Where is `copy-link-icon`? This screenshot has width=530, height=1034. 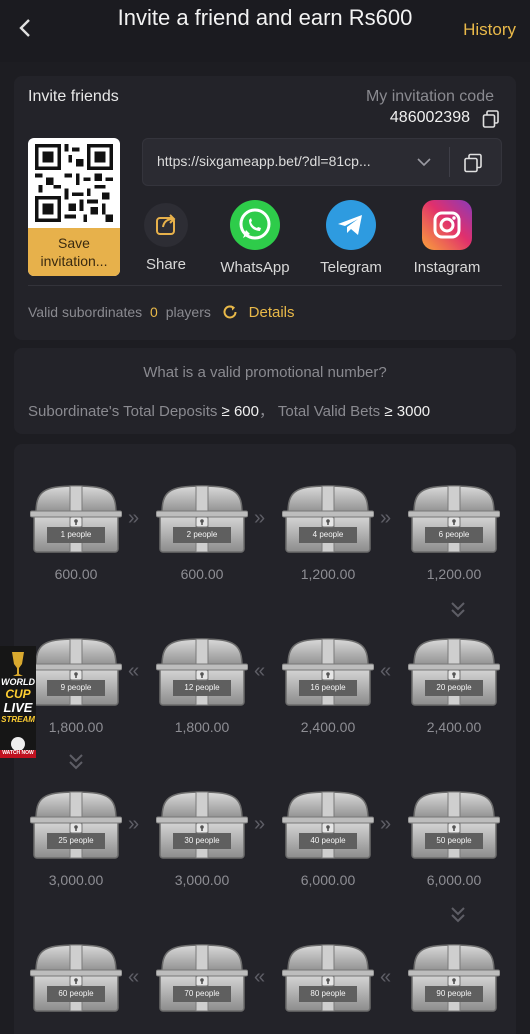 copy-link-icon is located at coordinates (473, 163).